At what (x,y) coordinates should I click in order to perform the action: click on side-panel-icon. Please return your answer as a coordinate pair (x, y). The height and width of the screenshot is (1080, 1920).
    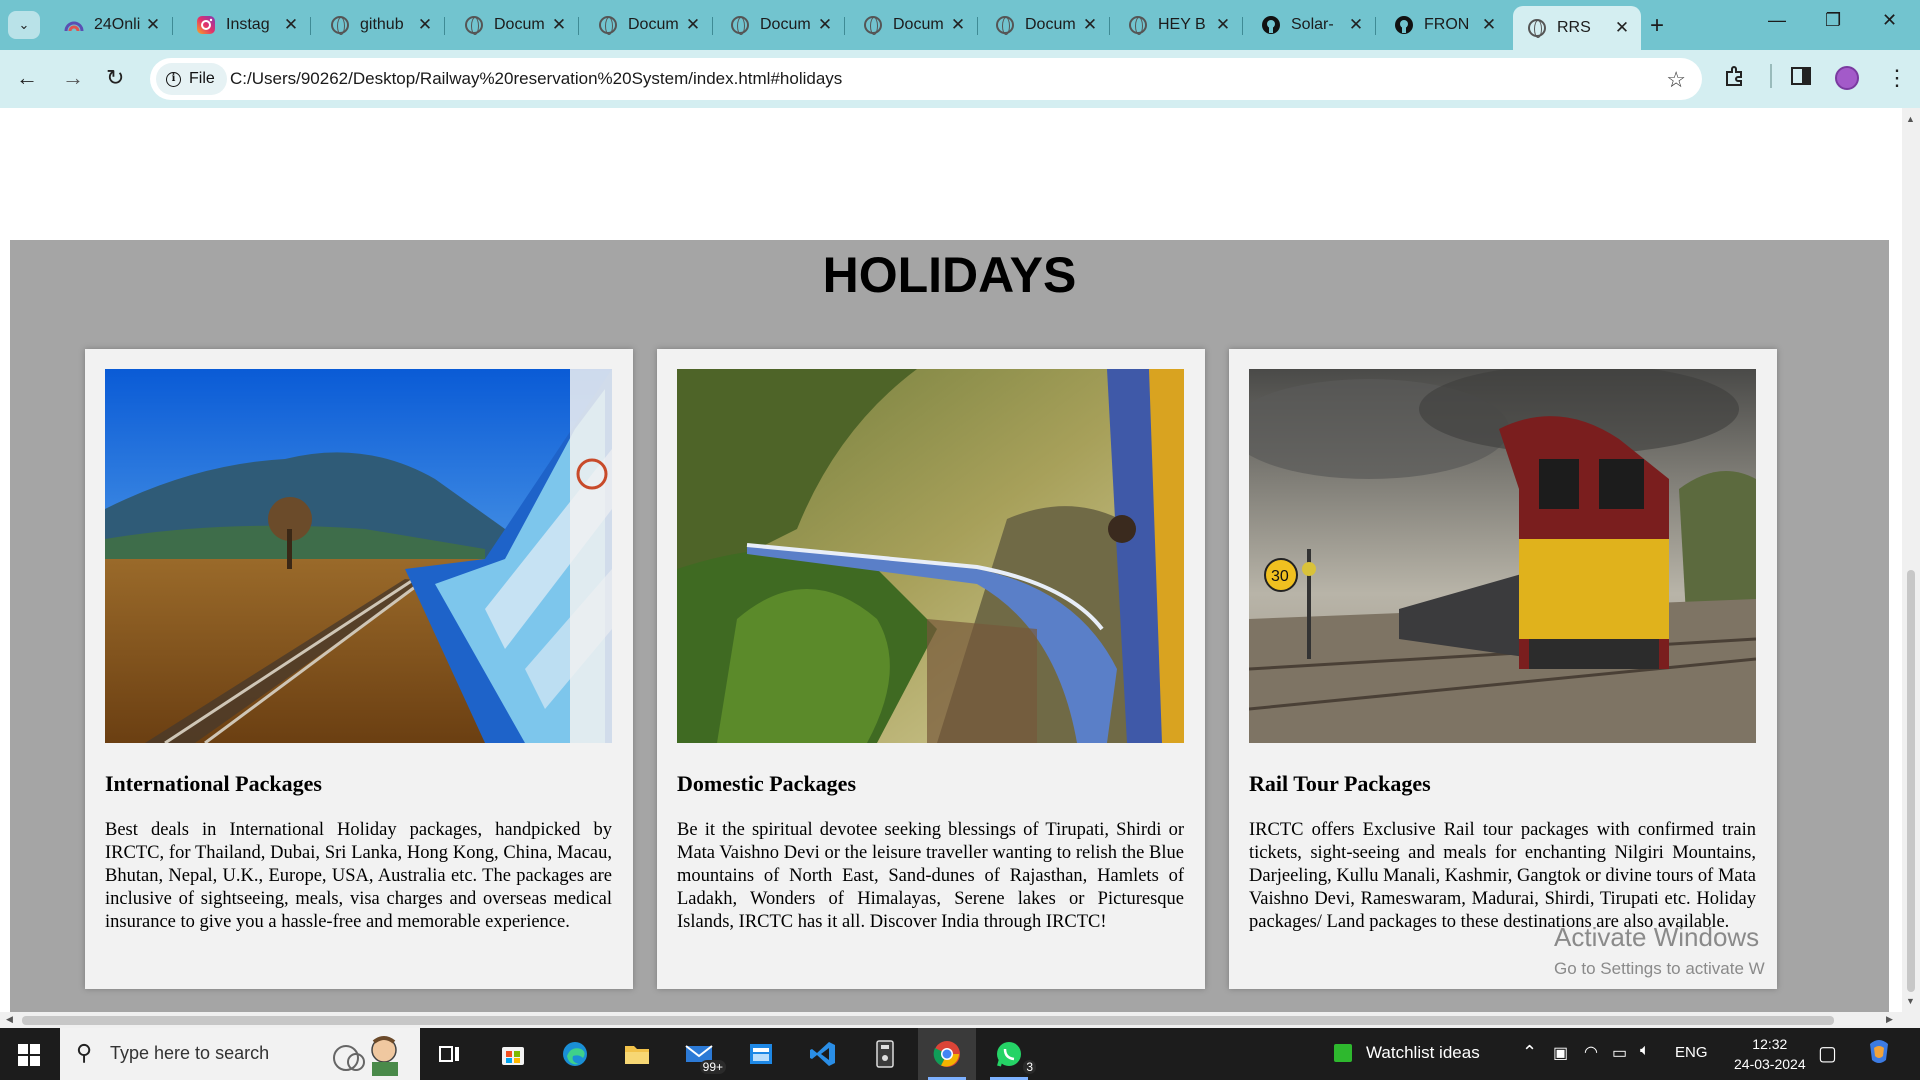
    Looking at the image, I should click on (1801, 79).